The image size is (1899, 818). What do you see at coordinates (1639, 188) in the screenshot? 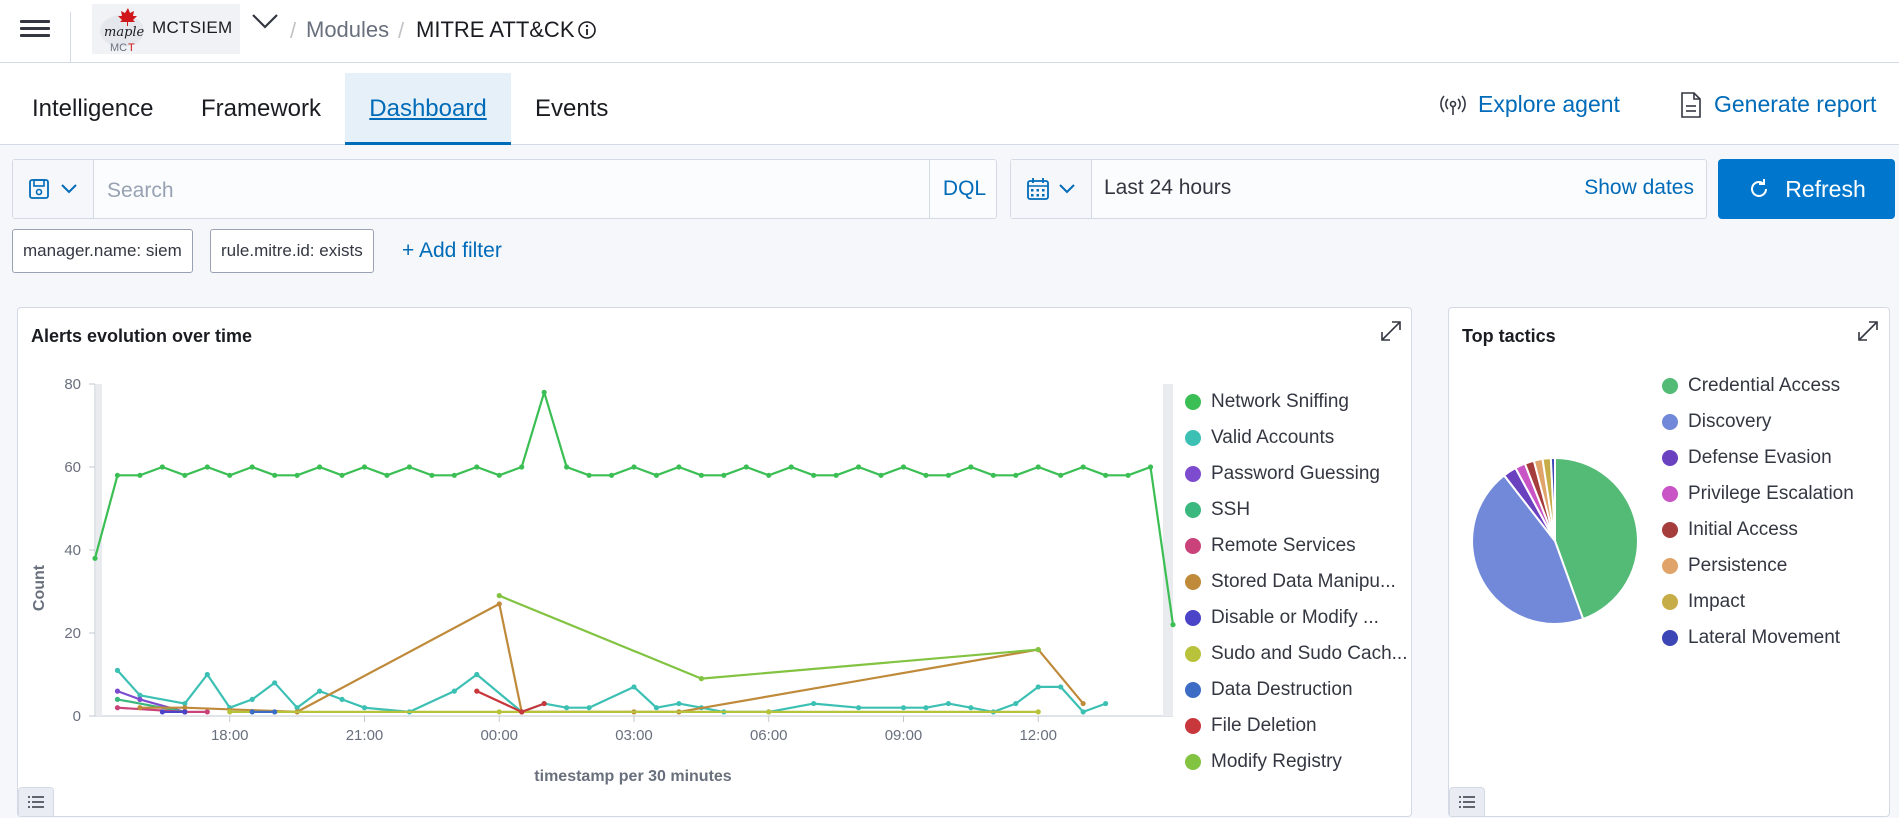
I see `show-dates-link: Show dates` at bounding box center [1639, 188].